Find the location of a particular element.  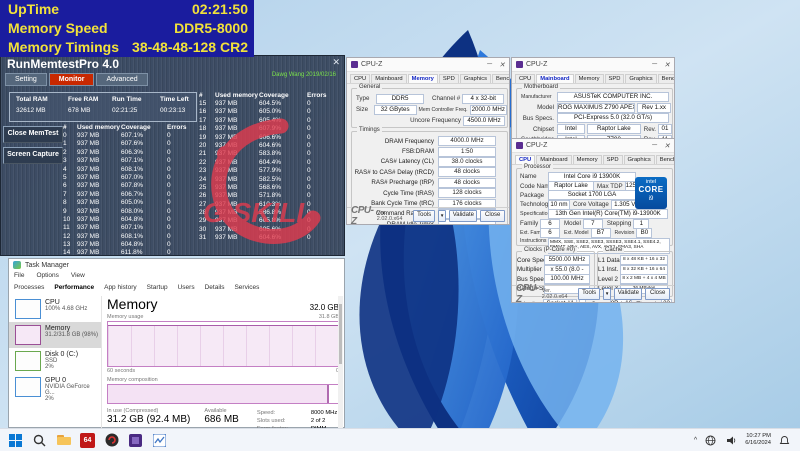

sidebar-item-cpu: CPU 100% 4.68 GHz is located at coordinates (55, 309).